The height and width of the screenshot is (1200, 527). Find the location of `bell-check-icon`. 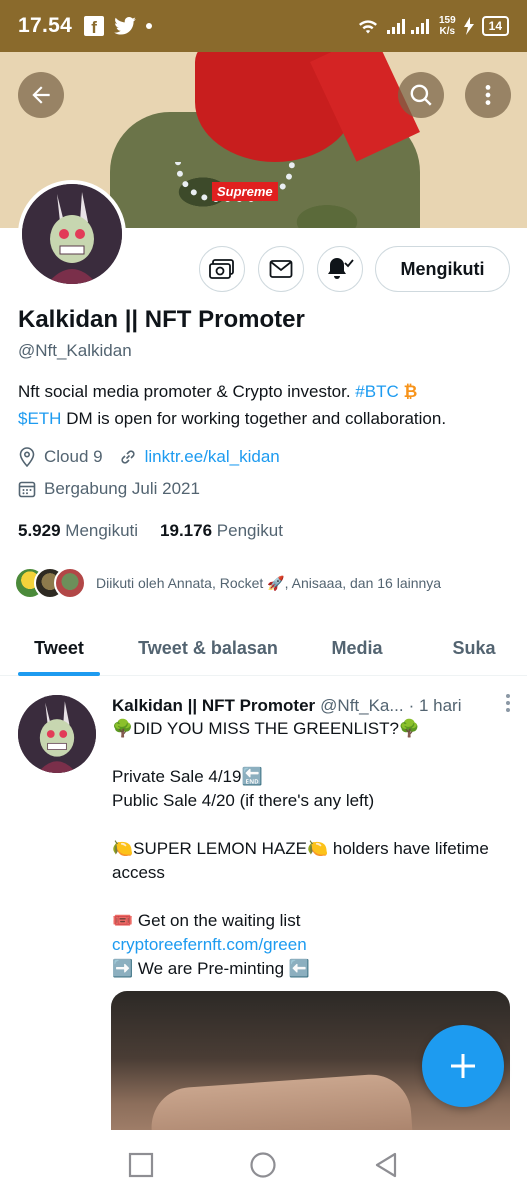

bell-check-icon is located at coordinates (341, 268).